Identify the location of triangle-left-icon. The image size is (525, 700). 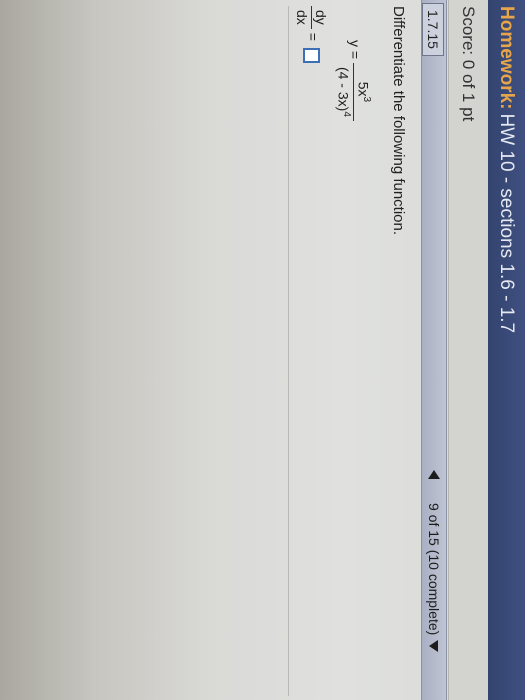
(434, 474).